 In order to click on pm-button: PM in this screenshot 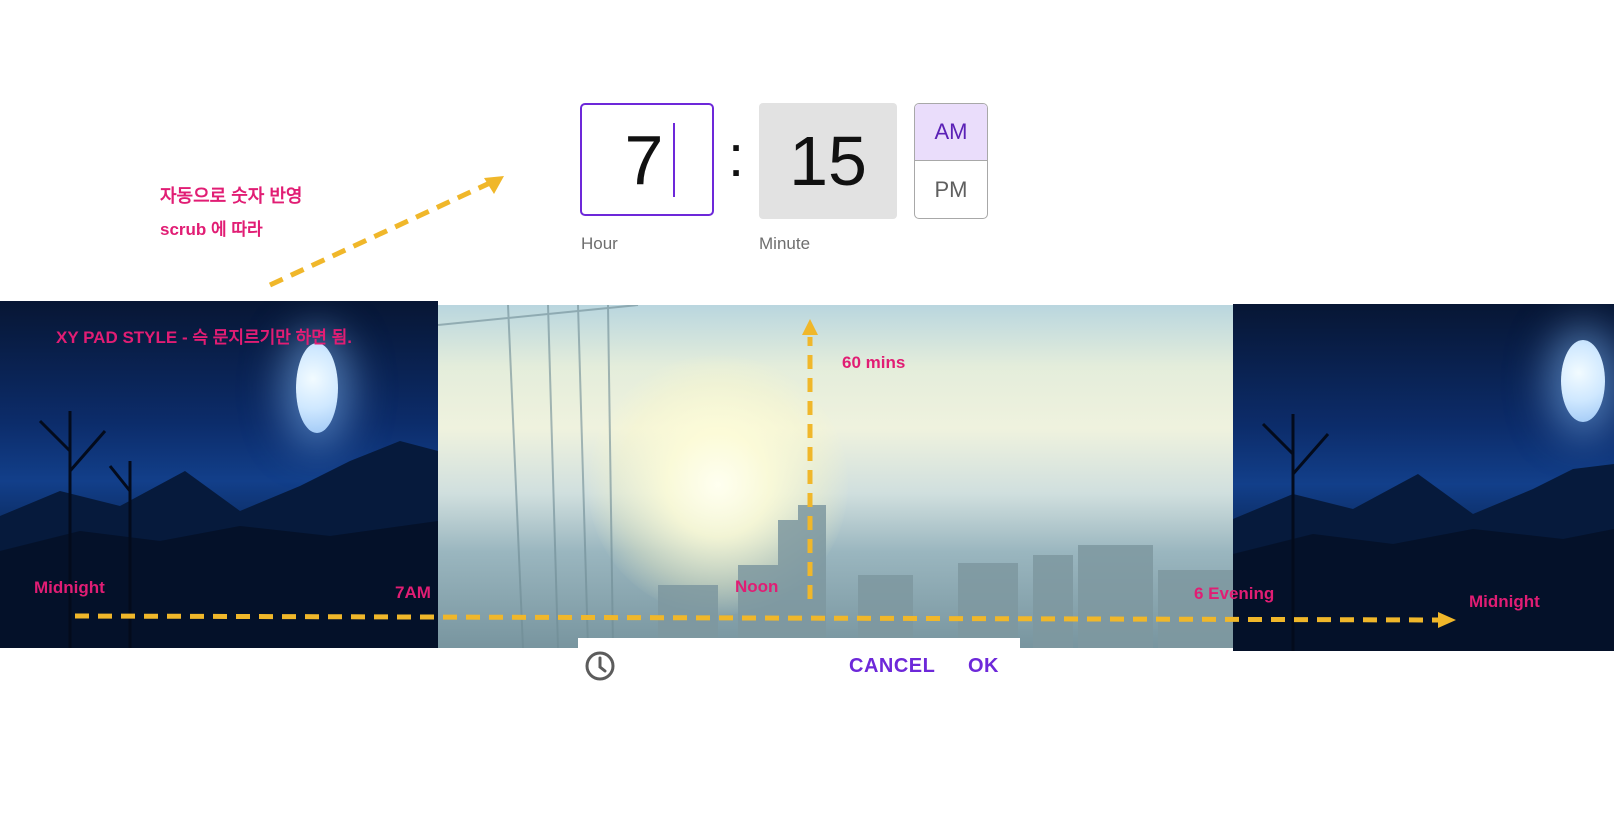, I will do `click(951, 189)`.